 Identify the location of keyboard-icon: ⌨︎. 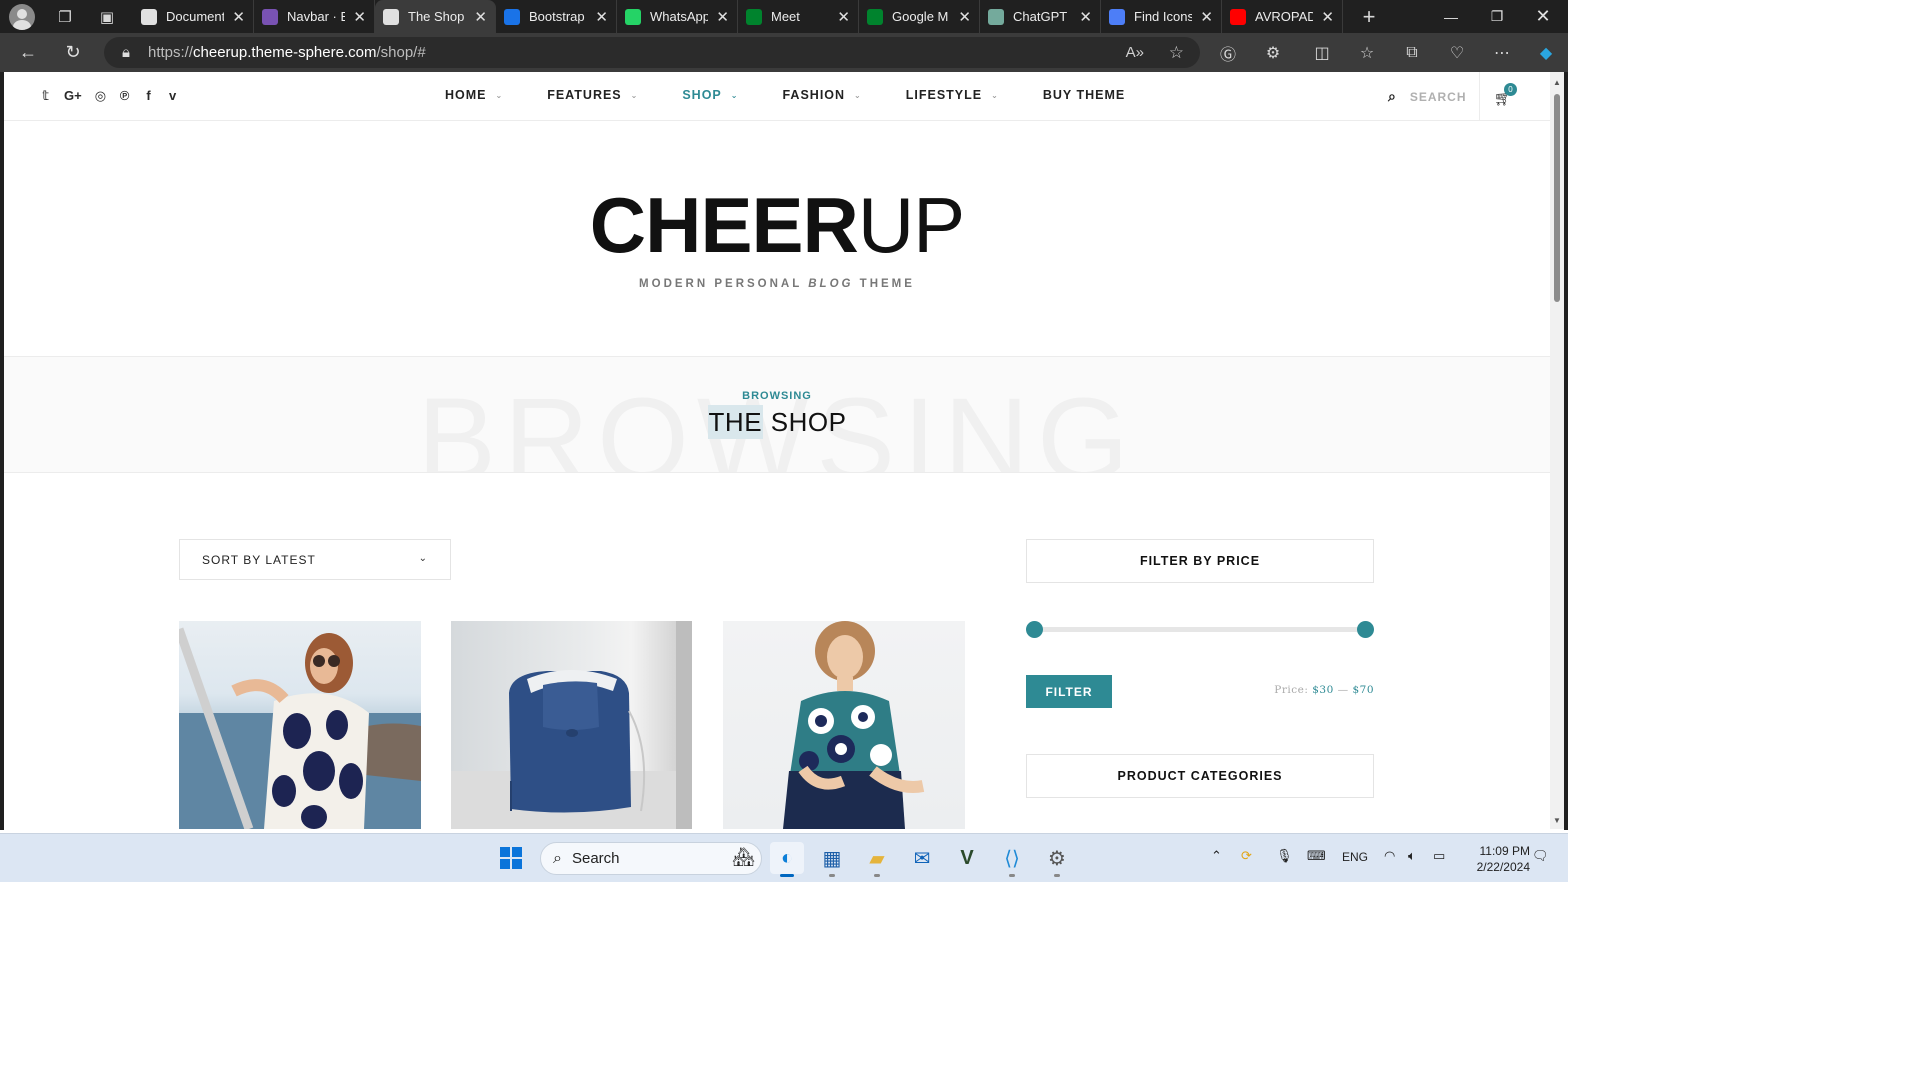
(1316, 856).